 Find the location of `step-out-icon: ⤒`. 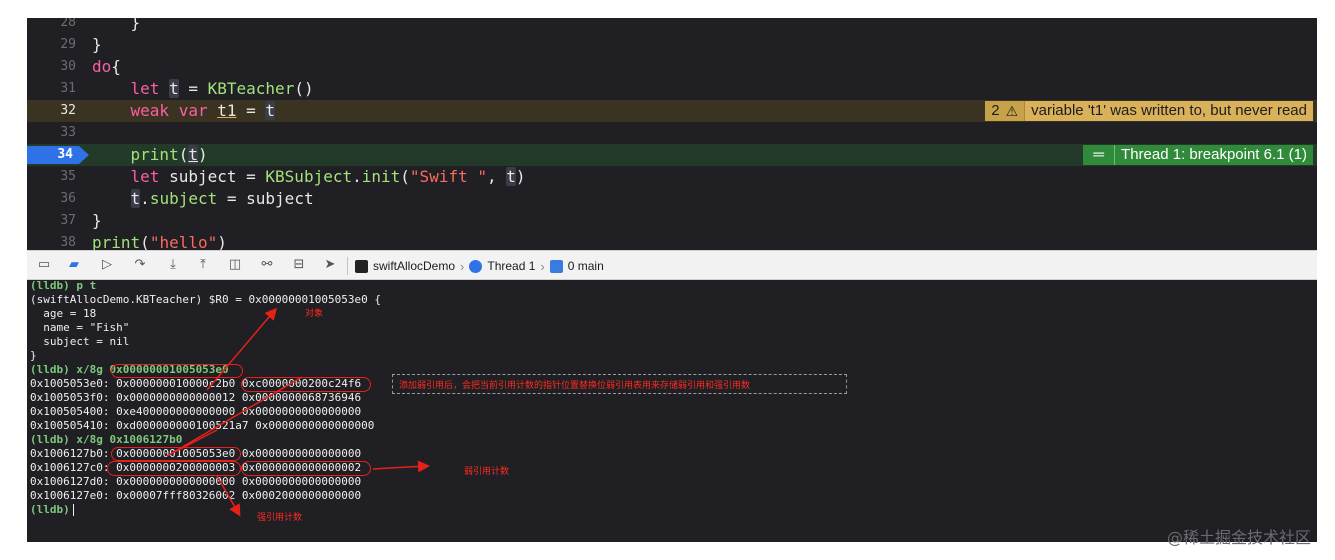

step-out-icon: ⤒ is located at coordinates (203, 265).